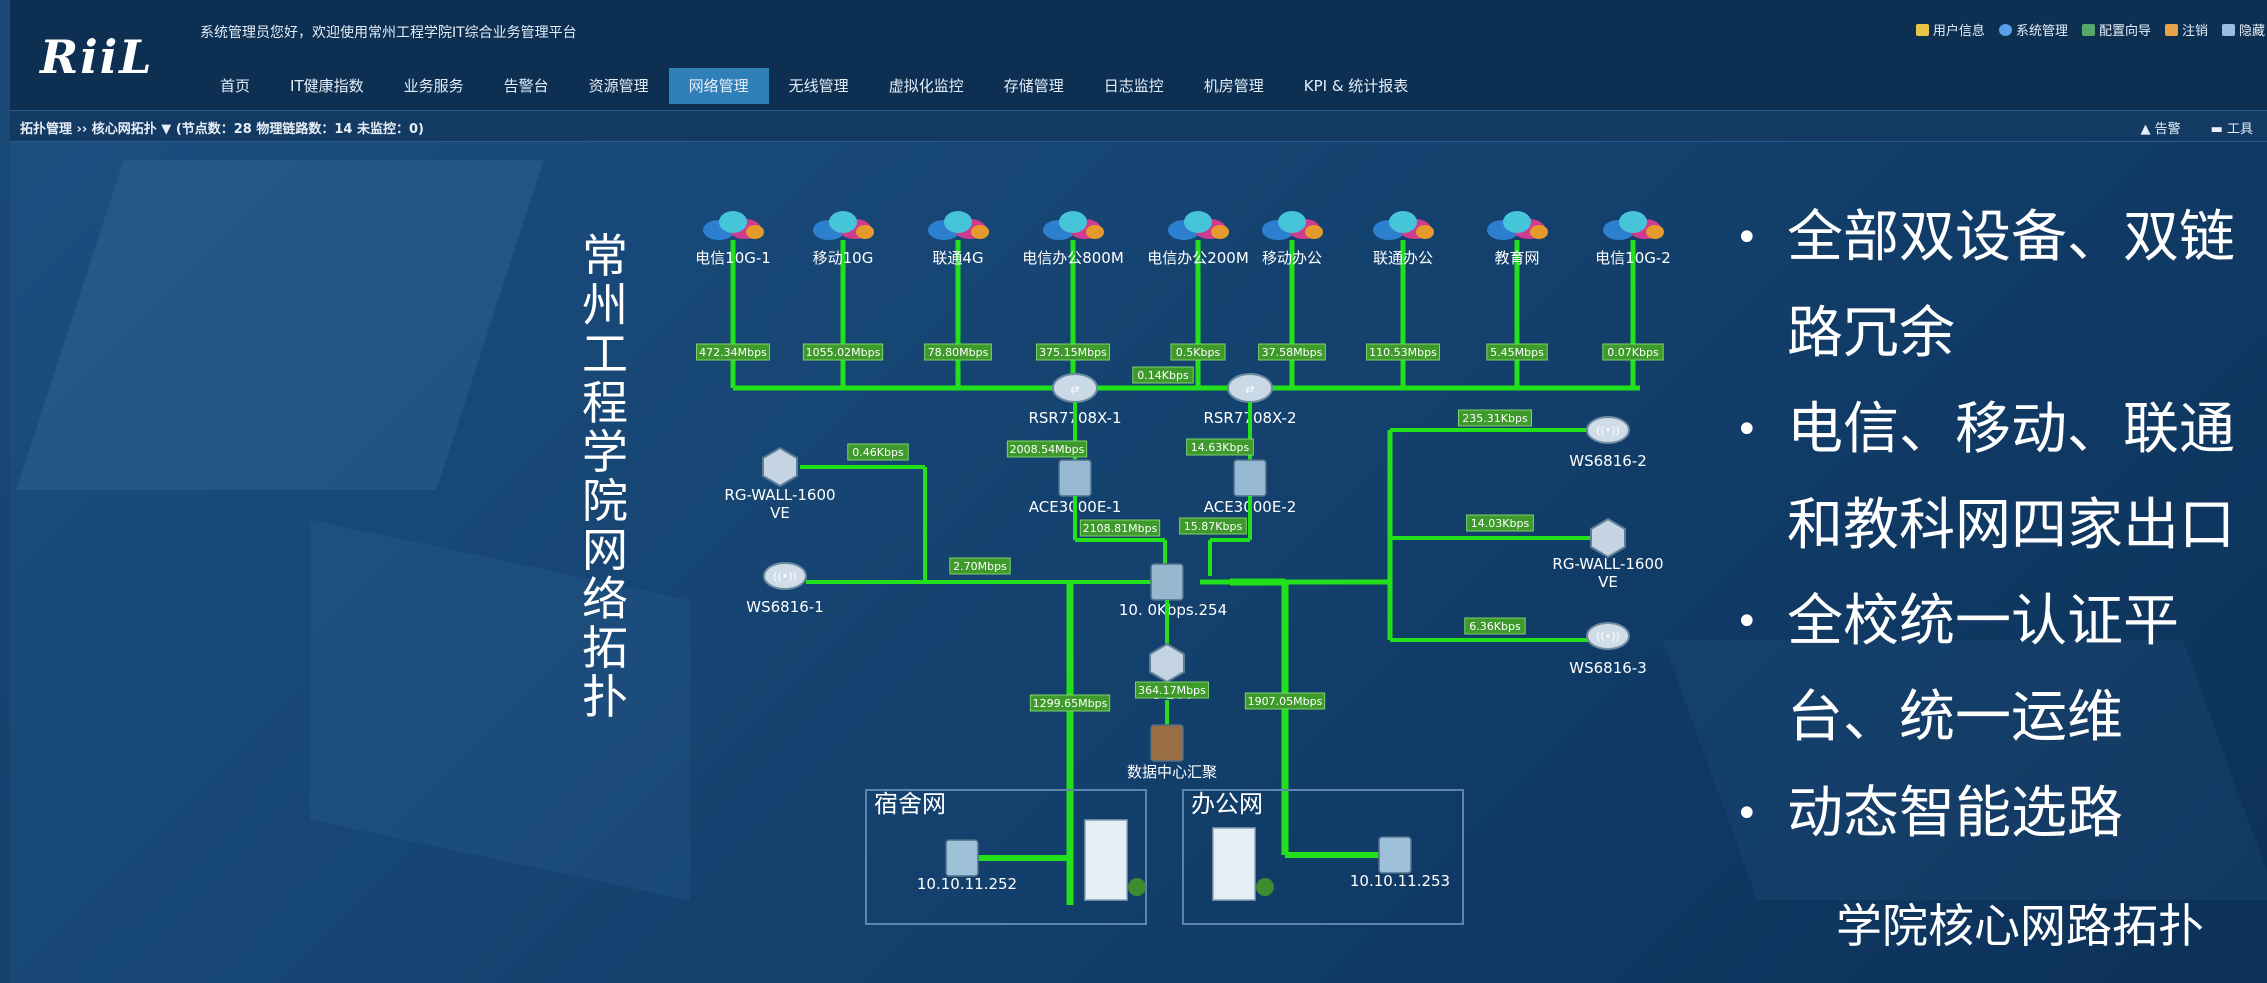 The height and width of the screenshot is (983, 2267). I want to click on bandwidth-label: 1055.02Mbps, so click(843, 352).